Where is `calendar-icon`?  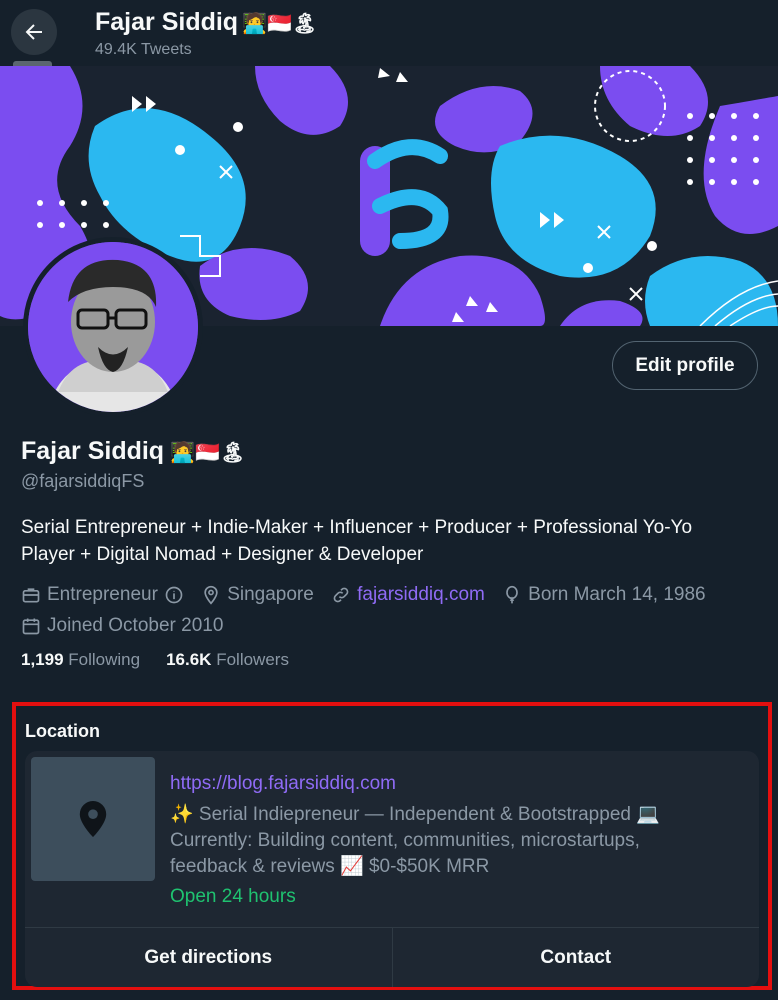 calendar-icon is located at coordinates (31, 626).